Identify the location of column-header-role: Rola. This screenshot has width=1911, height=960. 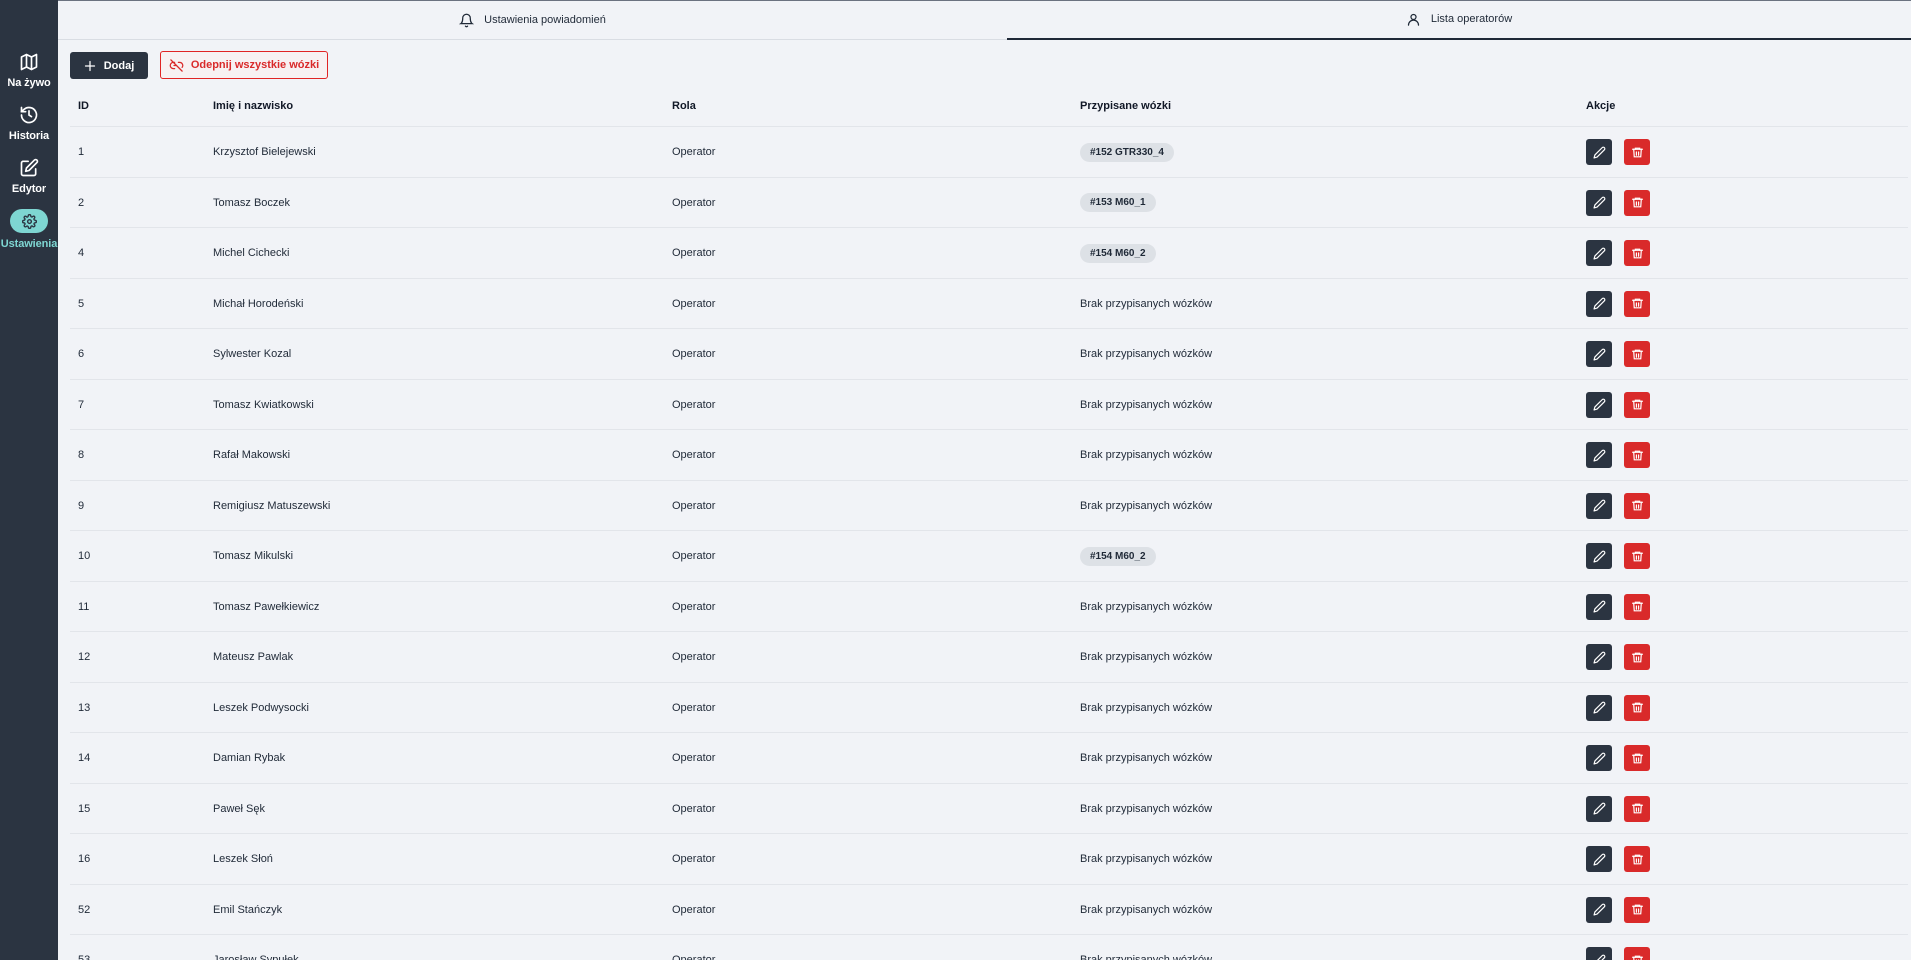
(684, 106).